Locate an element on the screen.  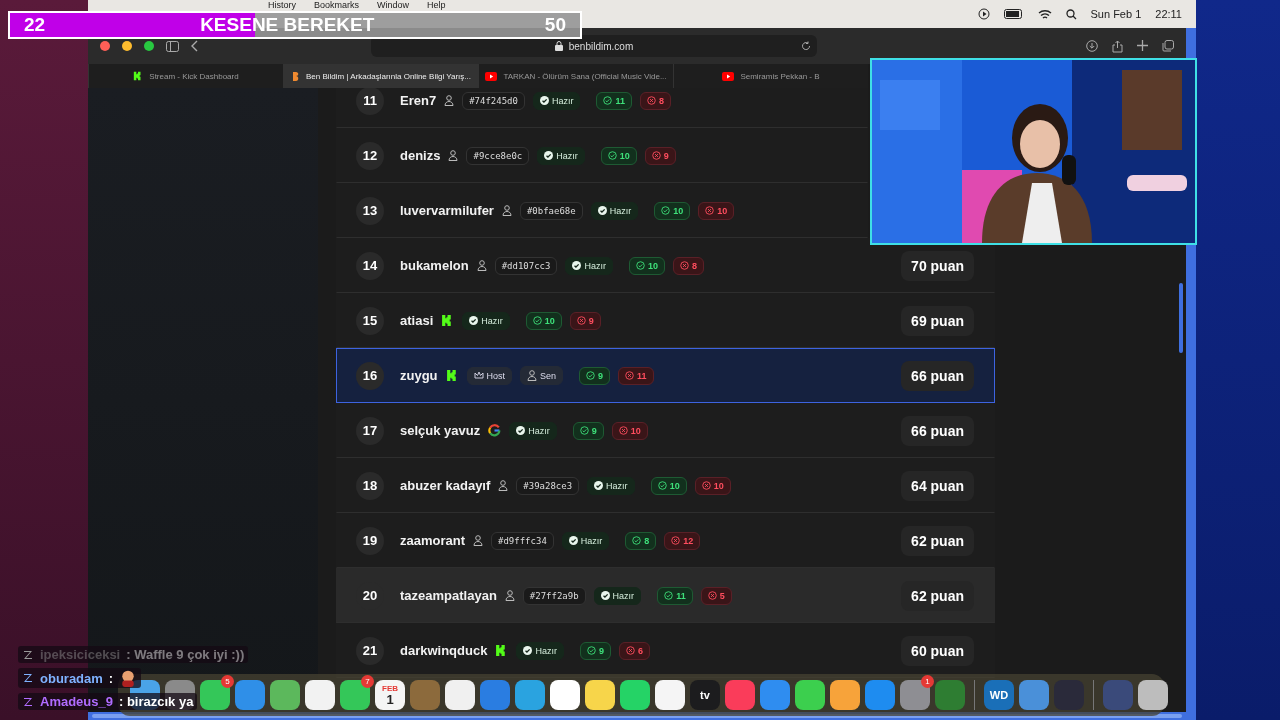
rank-badge: 17 is located at coordinates (370, 430).